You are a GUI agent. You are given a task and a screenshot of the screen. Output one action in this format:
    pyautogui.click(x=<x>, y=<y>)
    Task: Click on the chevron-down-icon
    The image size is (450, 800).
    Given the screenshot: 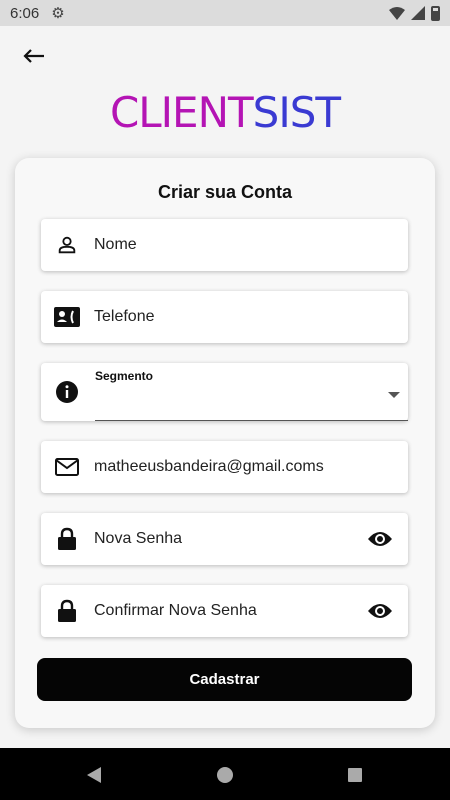 What is the action you would take?
    pyautogui.click(x=394, y=395)
    